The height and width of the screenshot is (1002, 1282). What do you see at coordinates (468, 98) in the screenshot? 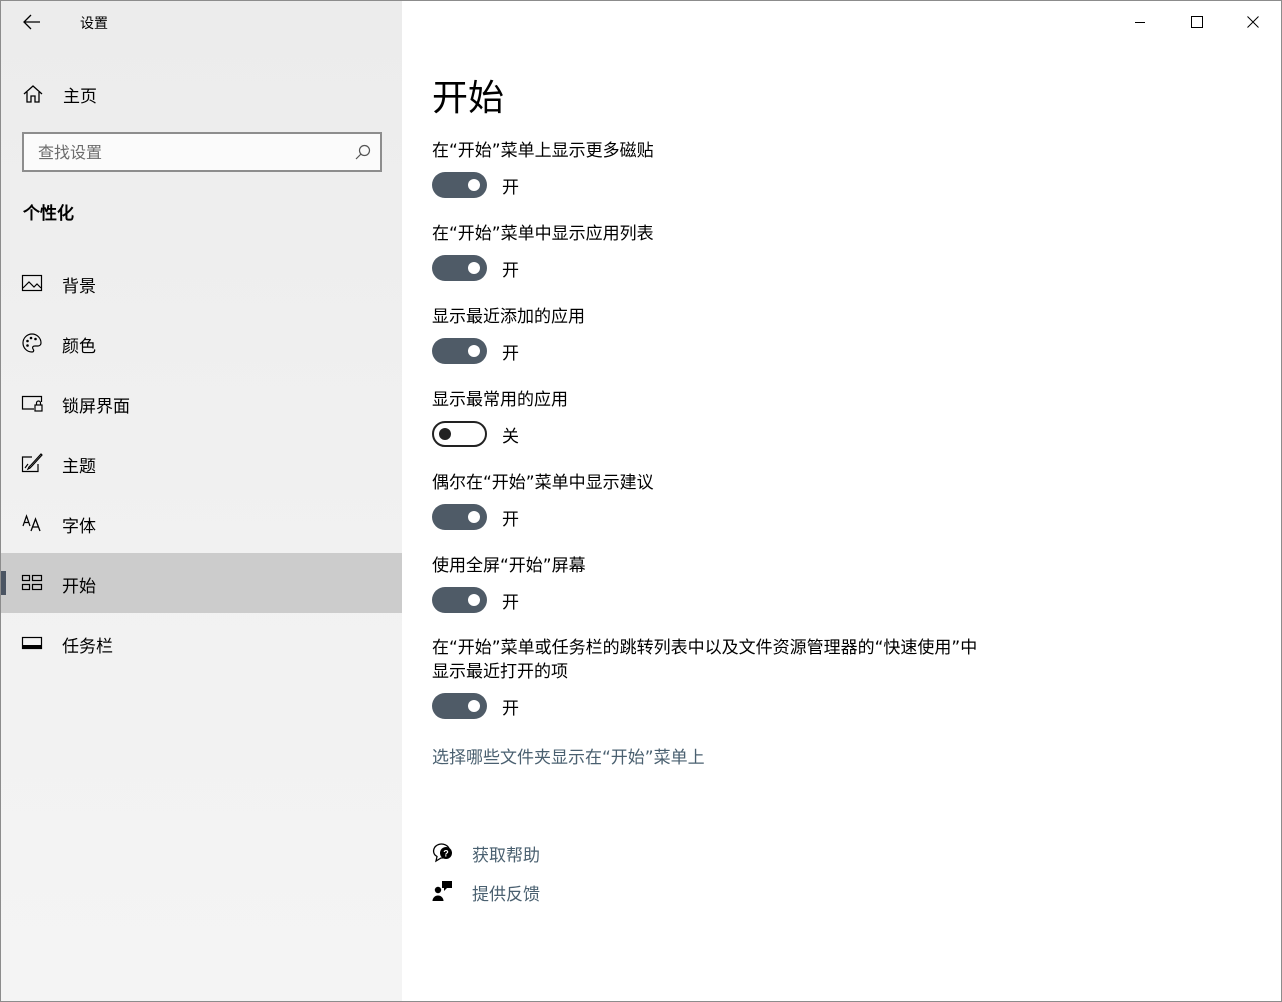
I see `page-title: 开始` at bounding box center [468, 98].